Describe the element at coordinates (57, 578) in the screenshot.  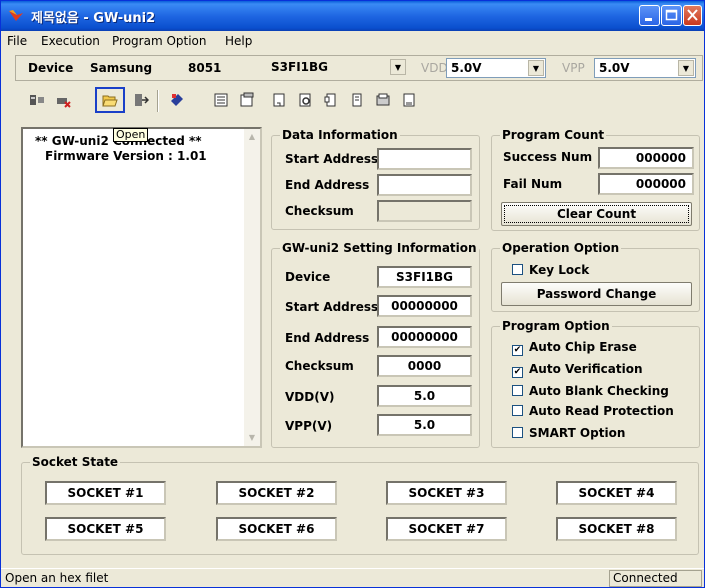
I see `status-message: Open an hex filet` at that location.